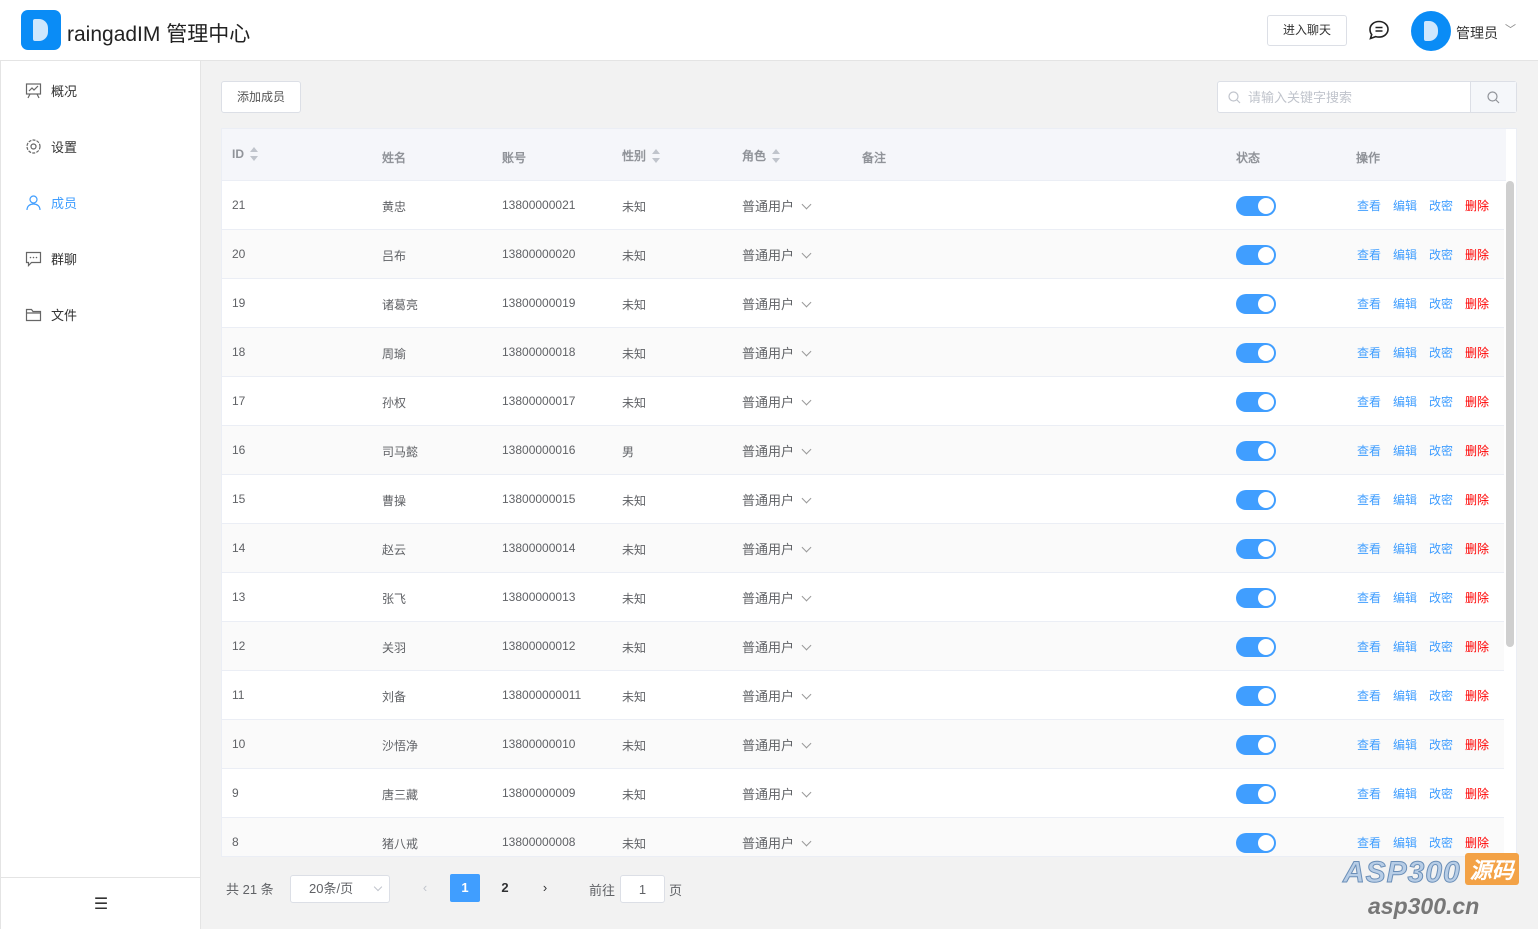 The image size is (1538, 929). Describe the element at coordinates (1431, 31) in the screenshot. I see `avatar` at that location.